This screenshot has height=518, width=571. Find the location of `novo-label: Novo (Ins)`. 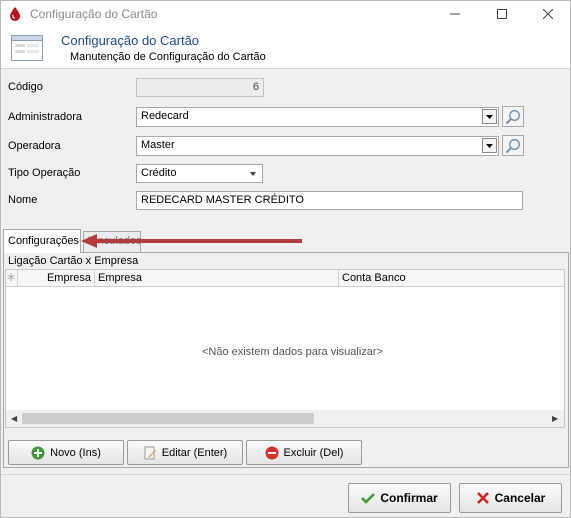

novo-label: Novo (Ins) is located at coordinates (75, 452).